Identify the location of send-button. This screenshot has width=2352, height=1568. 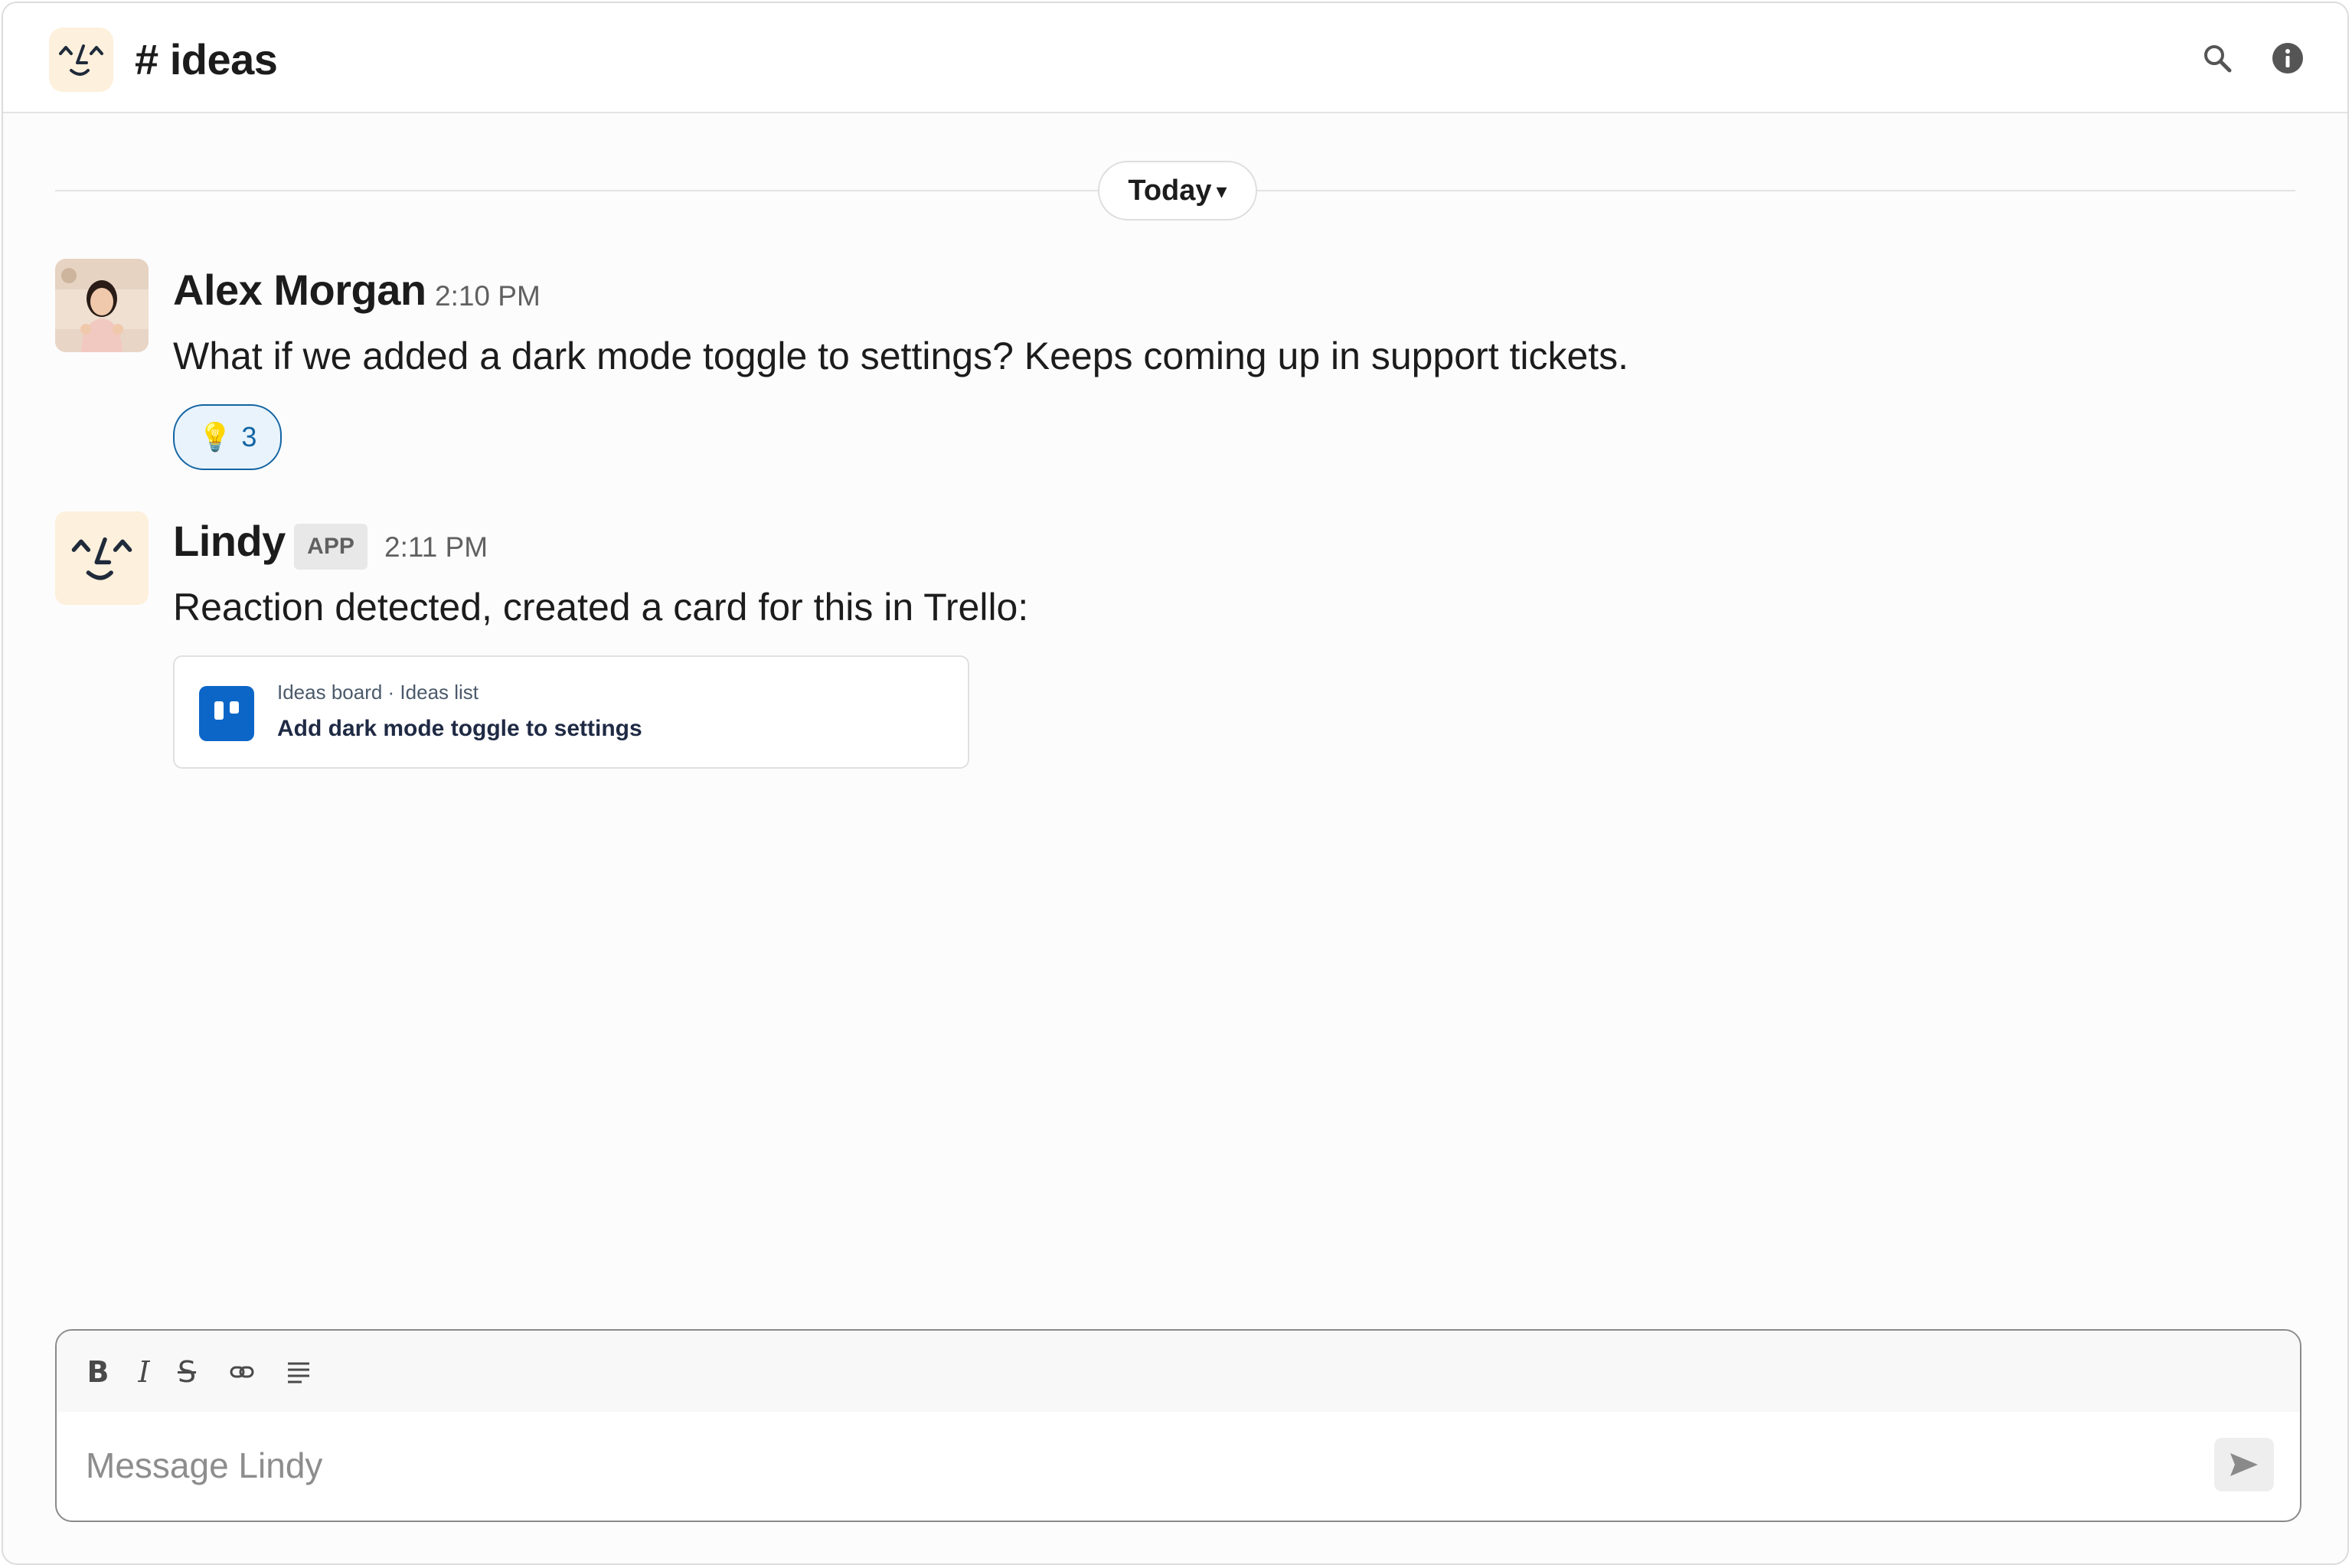
(2244, 1464).